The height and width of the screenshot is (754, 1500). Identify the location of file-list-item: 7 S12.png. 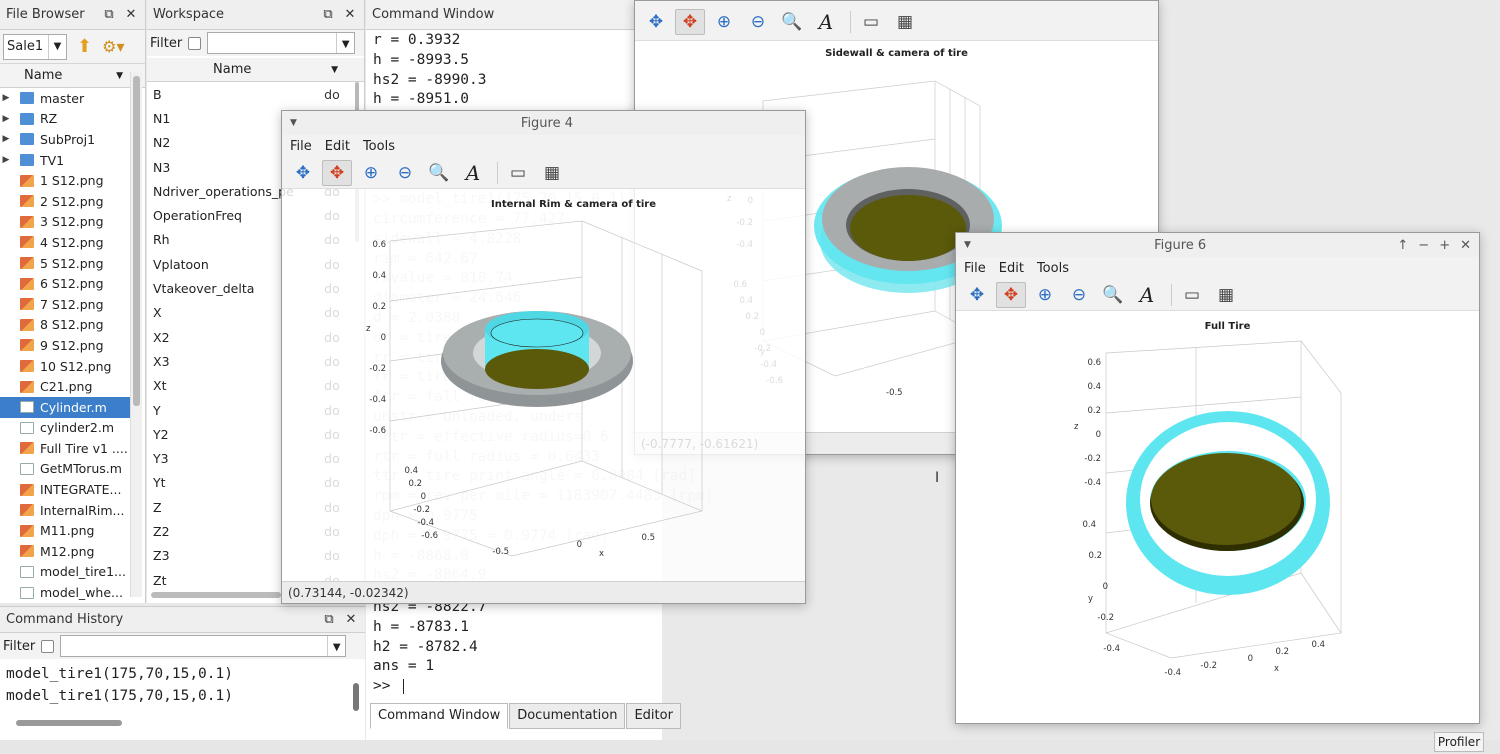
(65, 304).